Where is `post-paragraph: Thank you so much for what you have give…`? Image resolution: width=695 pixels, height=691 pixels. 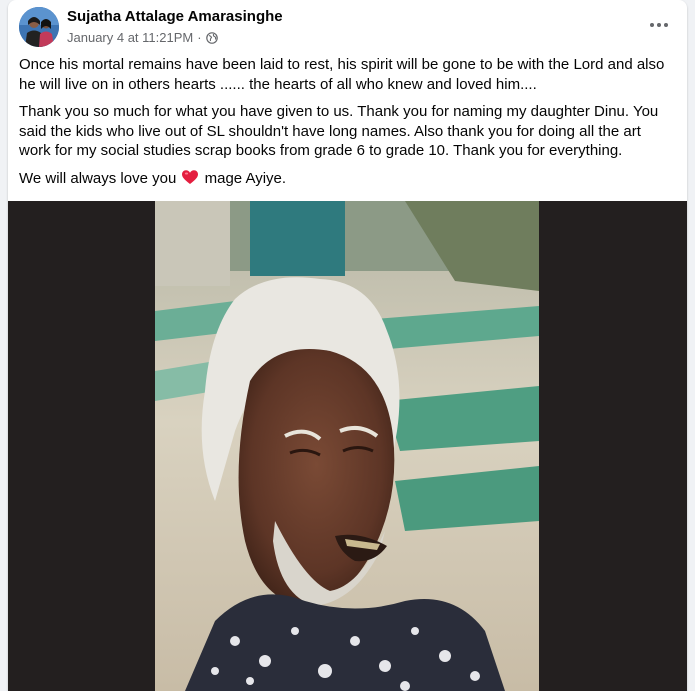
post-paragraph: Thank you so much for what you have give… is located at coordinates (339, 131).